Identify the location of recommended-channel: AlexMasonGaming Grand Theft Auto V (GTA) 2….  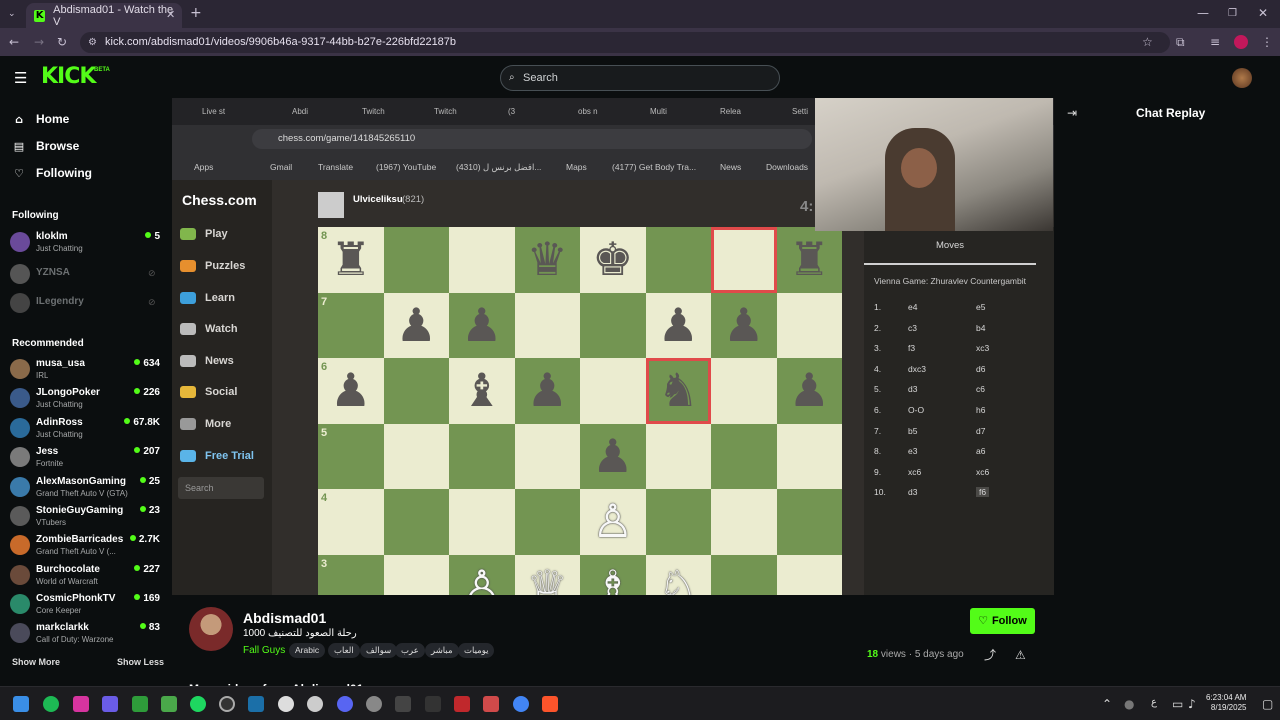
(85, 488).